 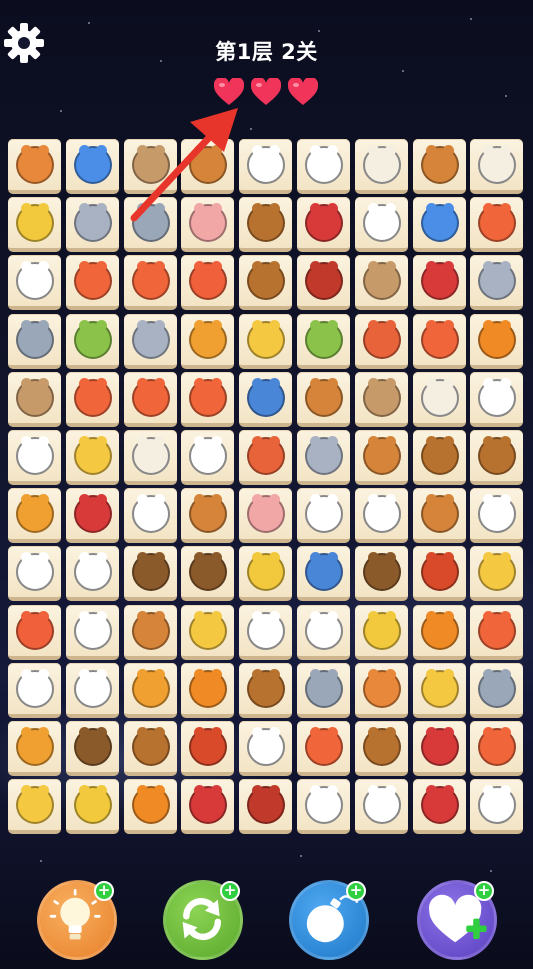 I want to click on extra-life-button: +, so click(x=457, y=920).